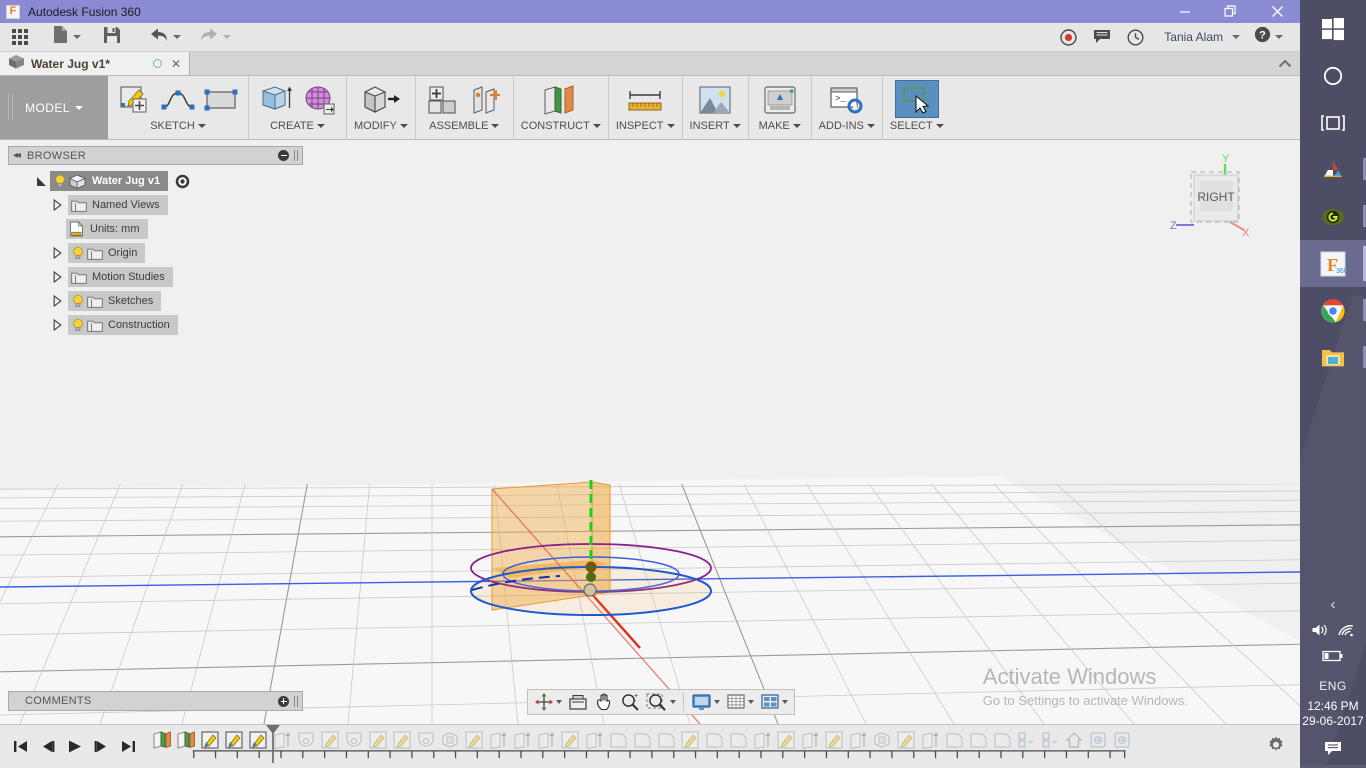 This screenshot has height=768, width=1366. I want to click on create-mesh-button, so click(319, 100).